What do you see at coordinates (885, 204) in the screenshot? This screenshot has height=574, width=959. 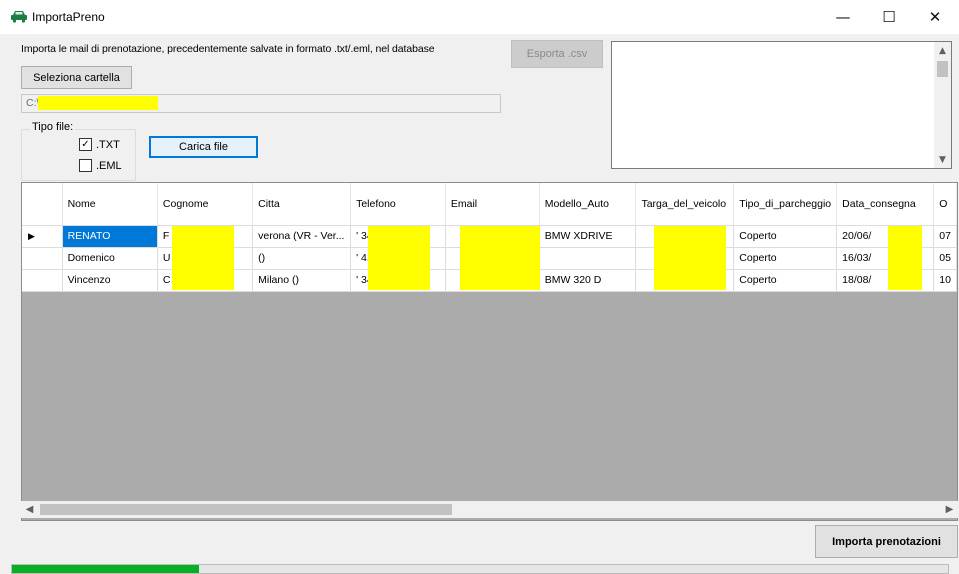 I see `column-header: Data_consegna` at bounding box center [885, 204].